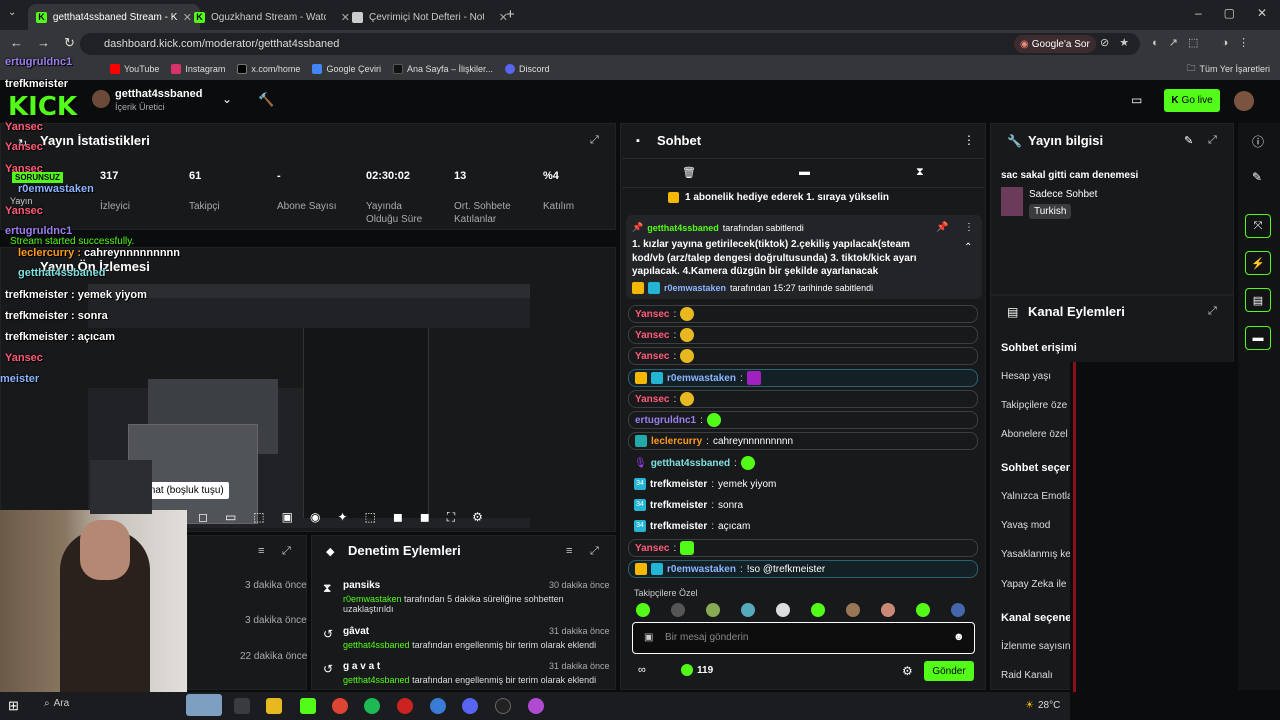 Image resolution: width=1280 pixels, height=720 pixels. What do you see at coordinates (1188, 140) in the screenshot?
I see `edit-icon: ✎` at bounding box center [1188, 140].